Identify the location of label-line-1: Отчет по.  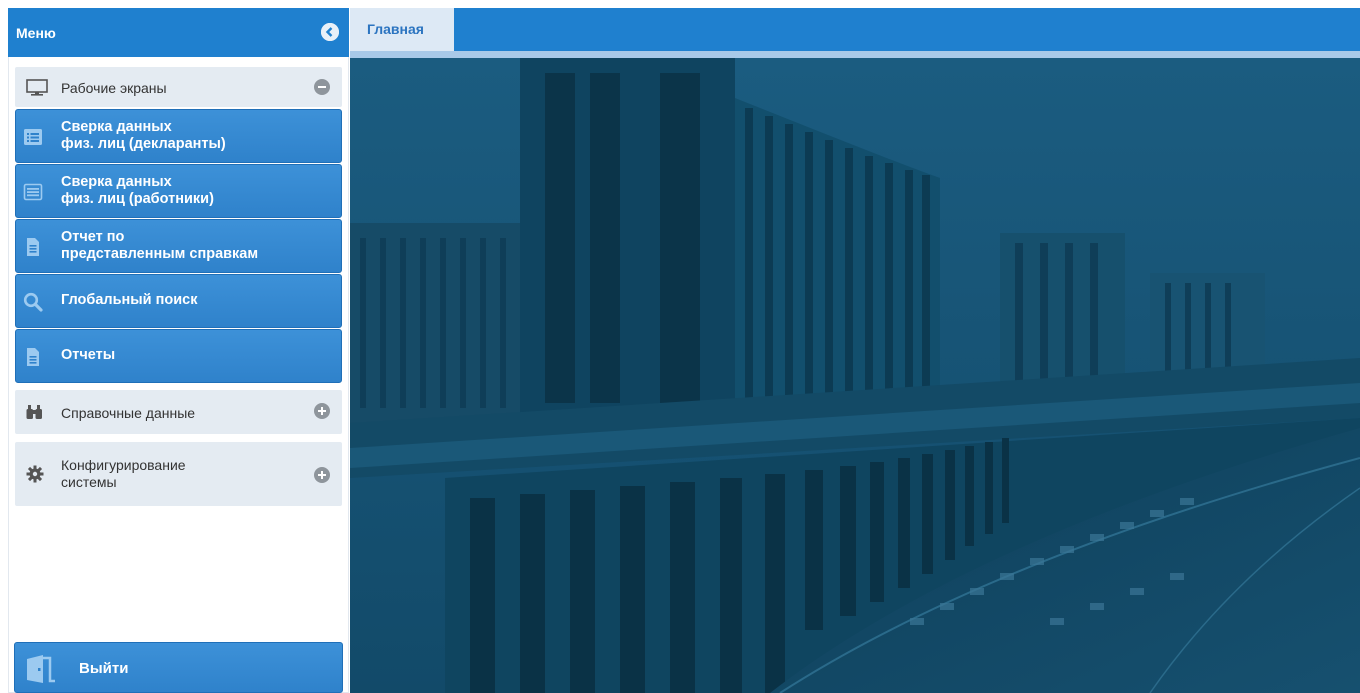
(93, 237).